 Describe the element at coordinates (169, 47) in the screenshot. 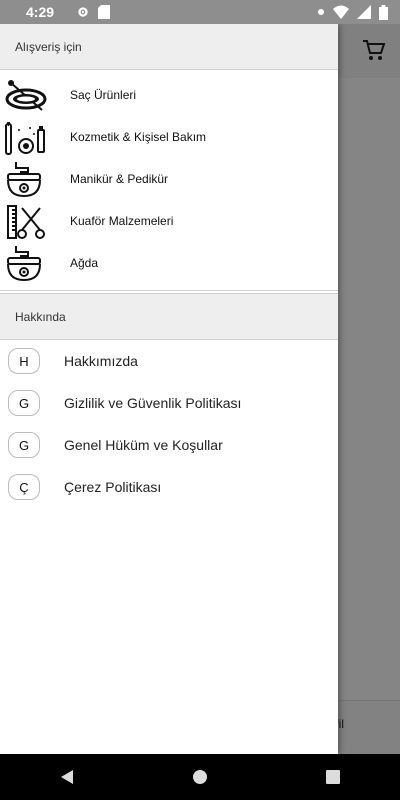

I see `shop-section-header: Alışveriş için` at that location.